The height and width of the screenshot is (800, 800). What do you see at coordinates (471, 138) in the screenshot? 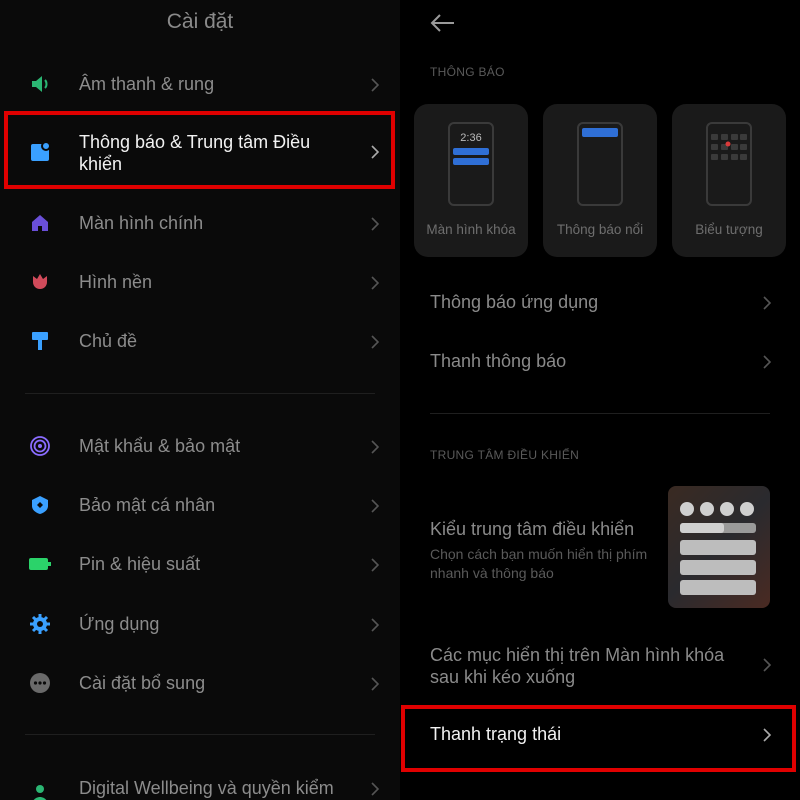
I see `clock-text: 2:36` at bounding box center [471, 138].